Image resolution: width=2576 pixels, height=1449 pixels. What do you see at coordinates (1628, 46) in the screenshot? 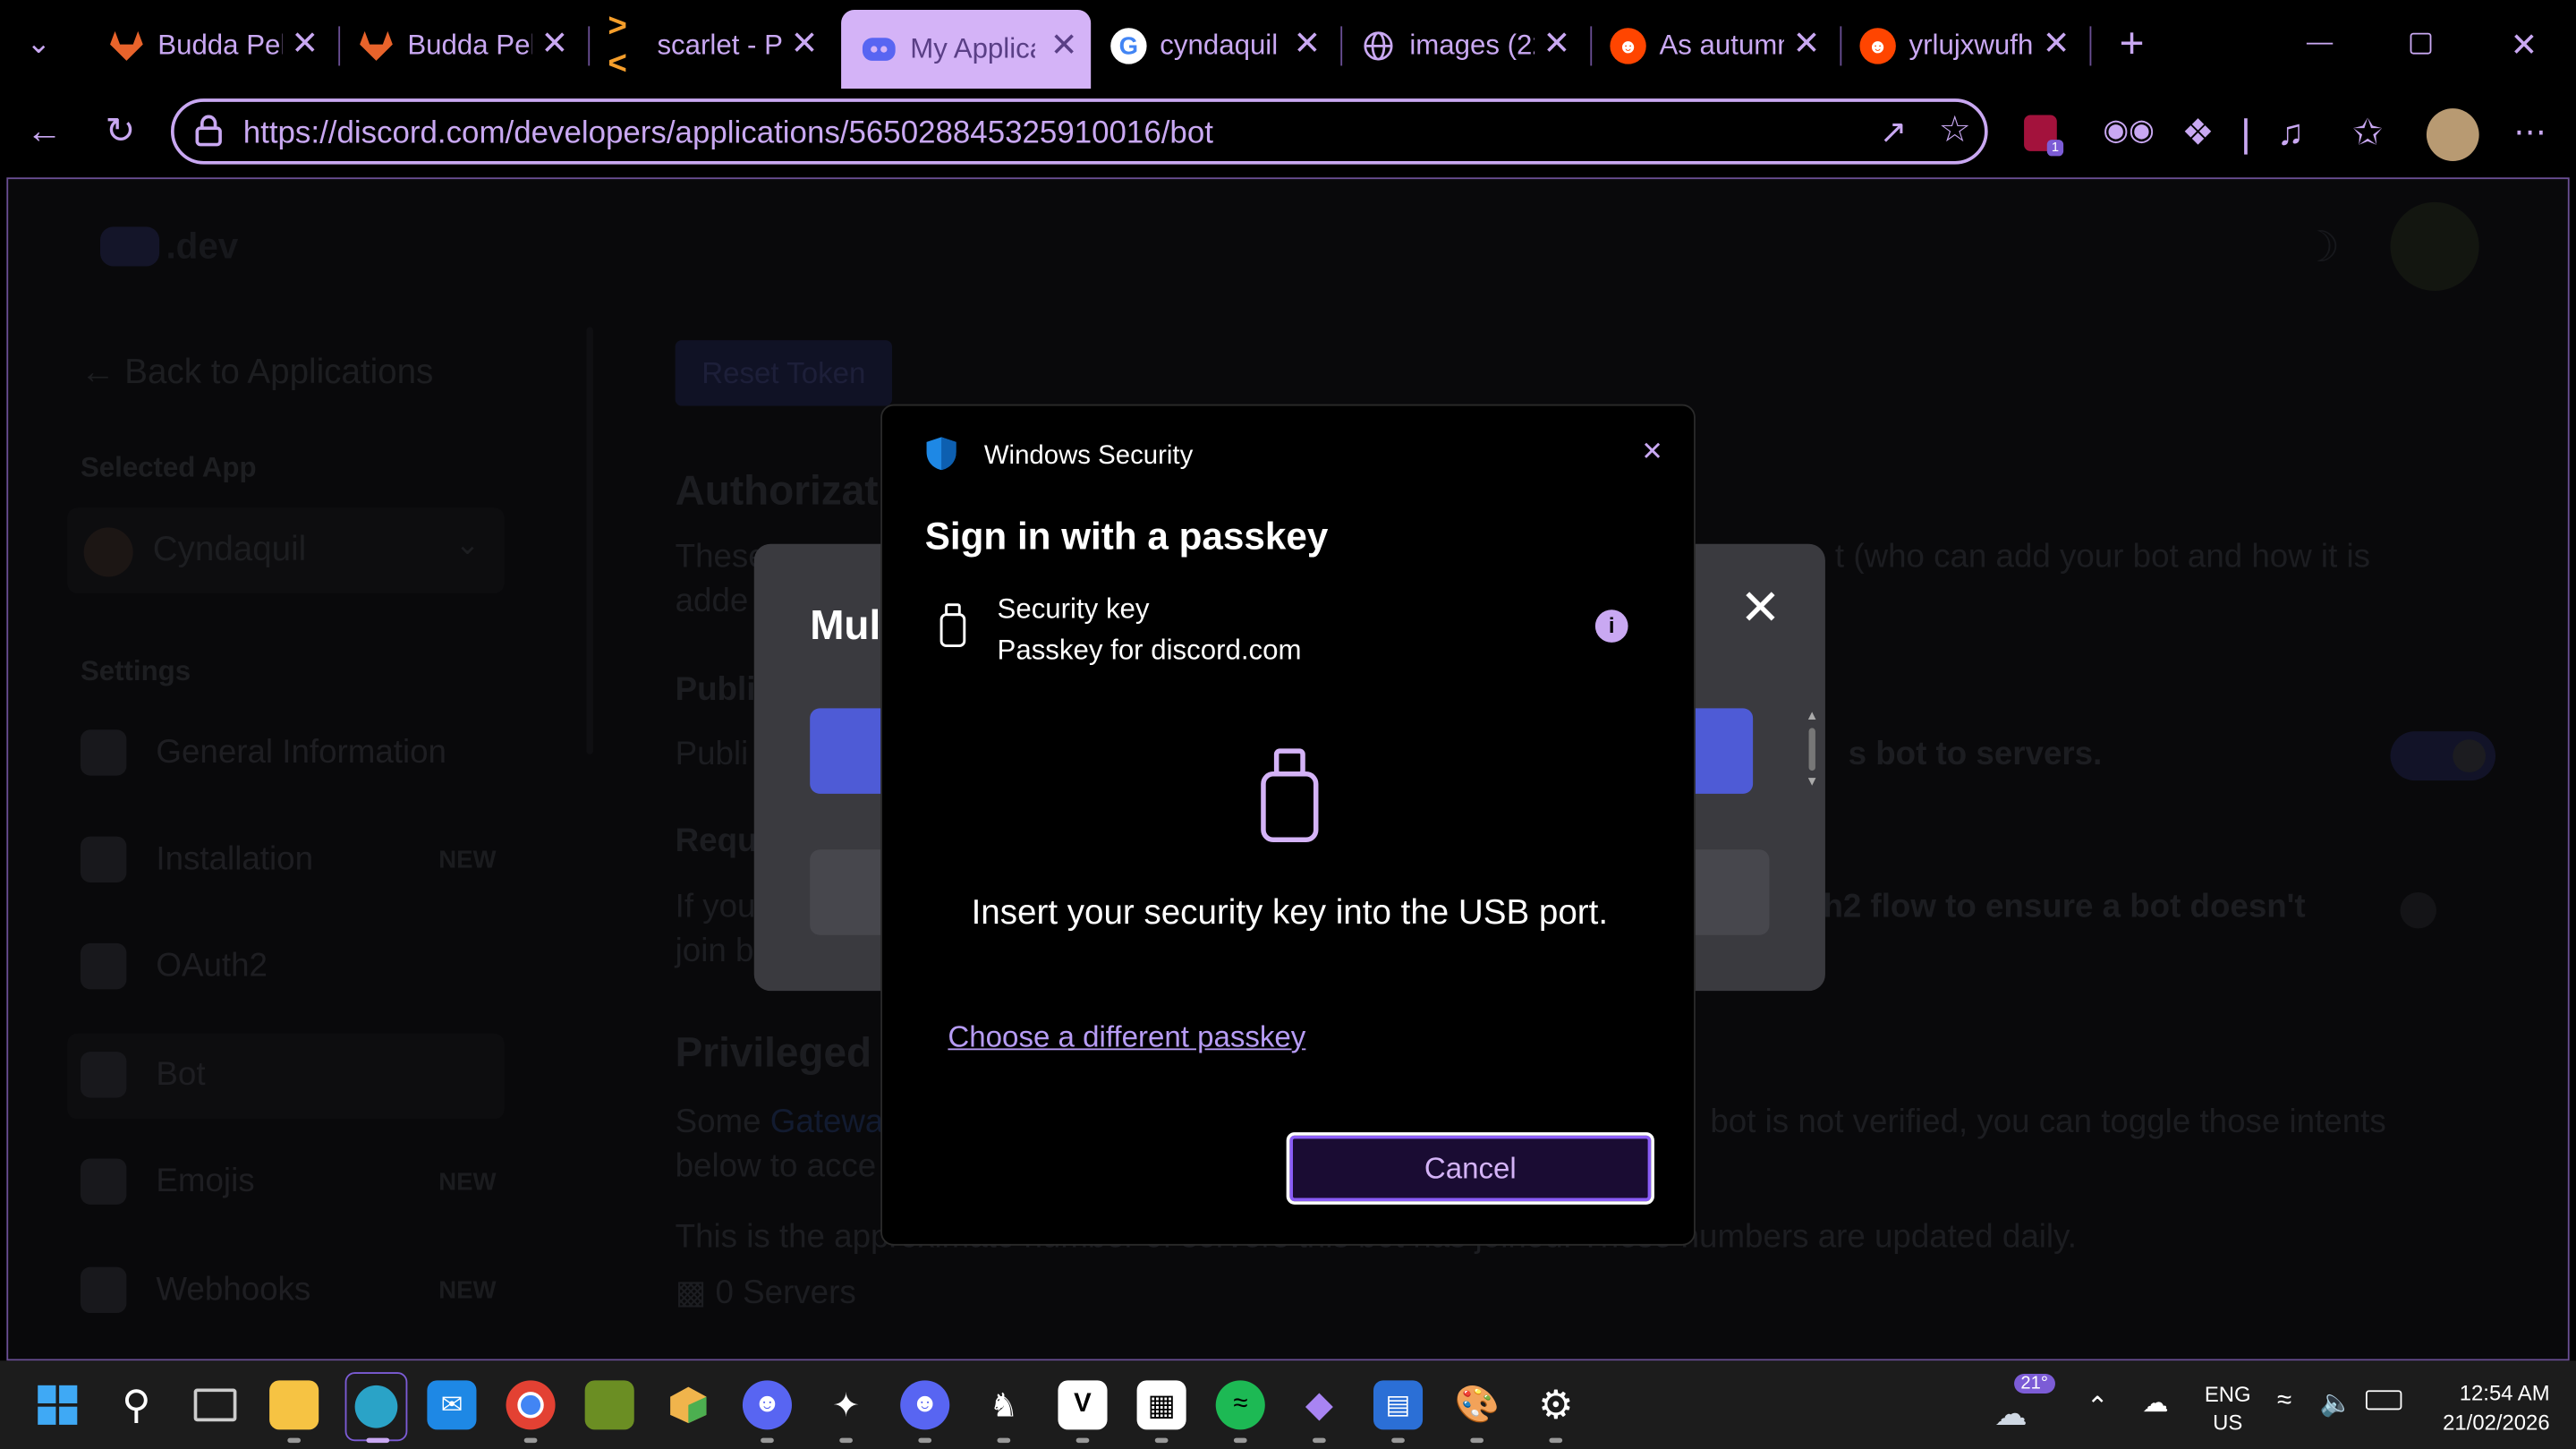
I see `reddit-icon: ☻` at bounding box center [1628, 46].